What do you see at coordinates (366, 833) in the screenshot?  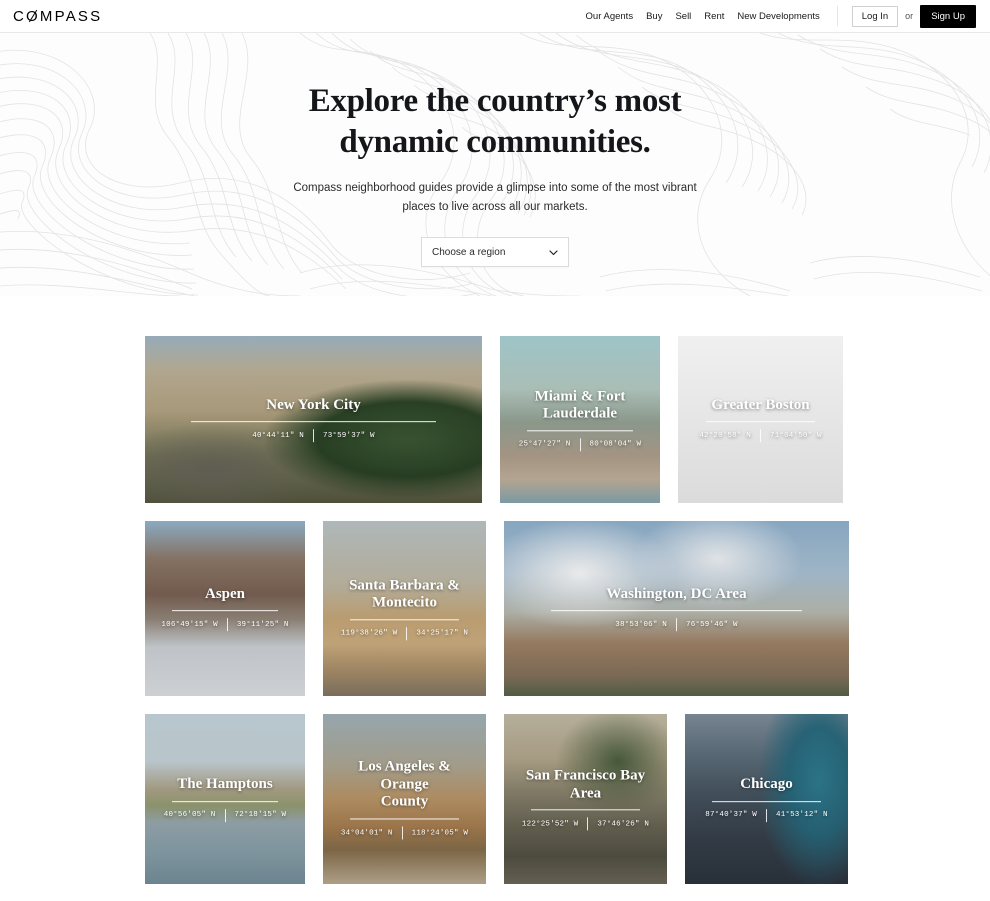 I see `coordinate-latitude: 34°04′01″ N` at bounding box center [366, 833].